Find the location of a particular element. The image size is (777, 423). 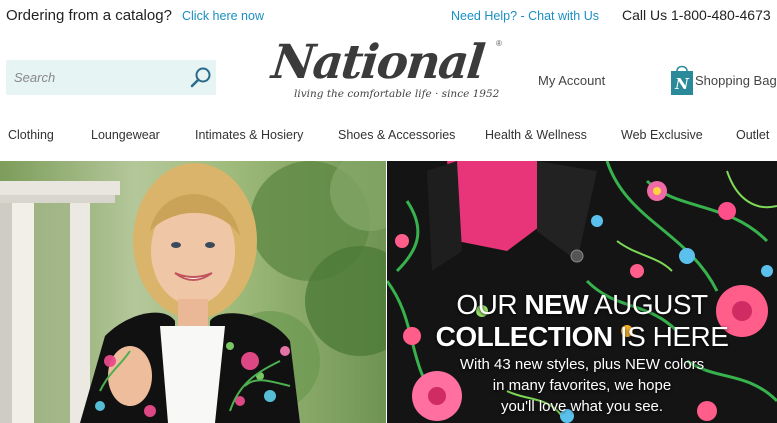

nav-item-loungewear: Loungewear is located at coordinates (125, 135).